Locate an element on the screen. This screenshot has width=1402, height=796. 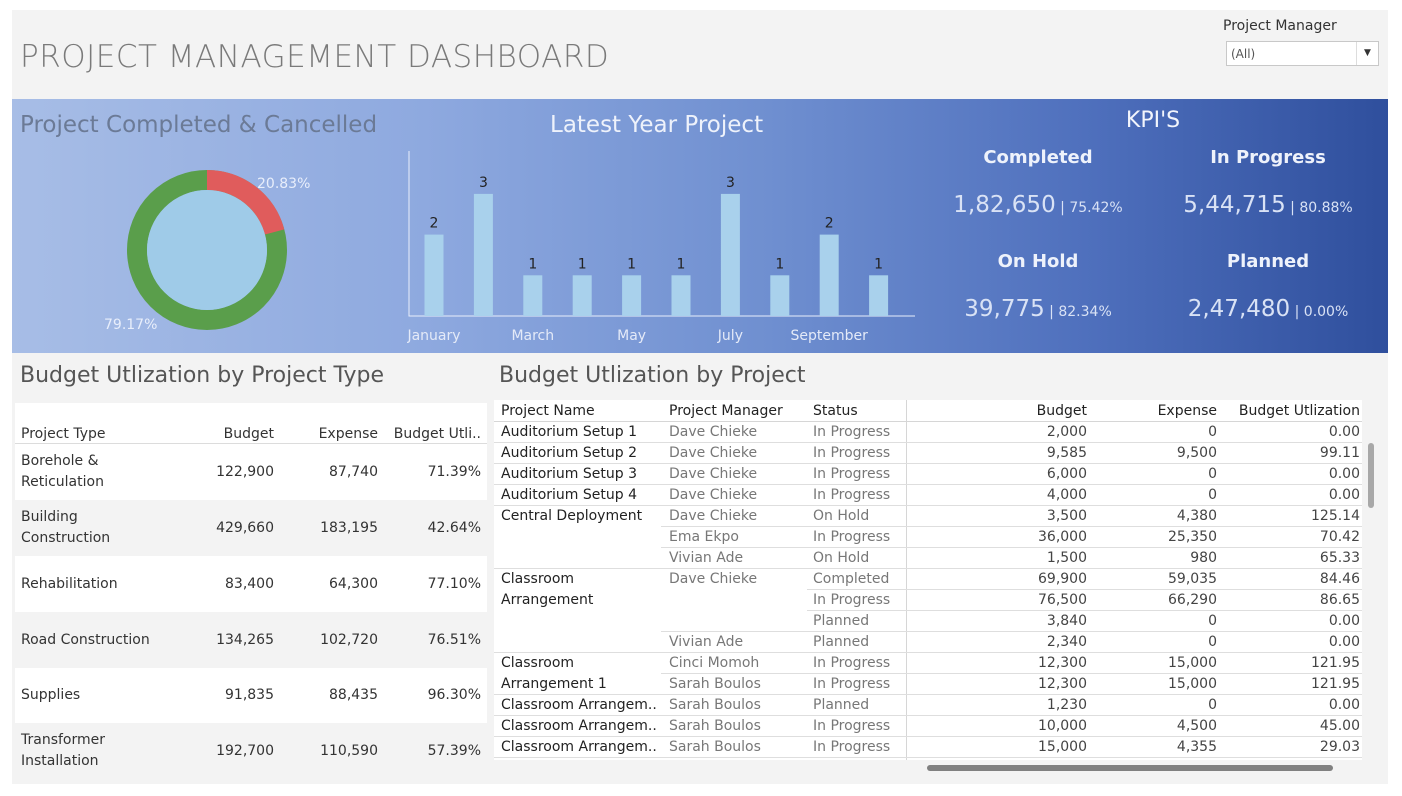
cell-name: Auditorium Setup 2 is located at coordinates (581, 453).